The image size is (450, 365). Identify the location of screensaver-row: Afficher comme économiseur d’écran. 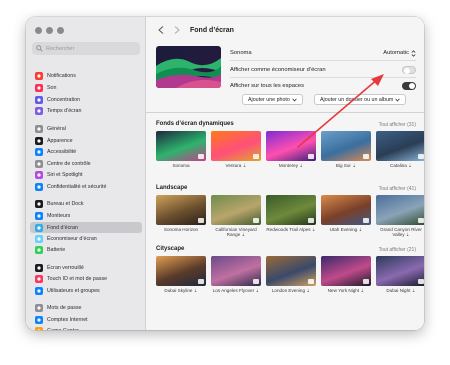
(323, 70).